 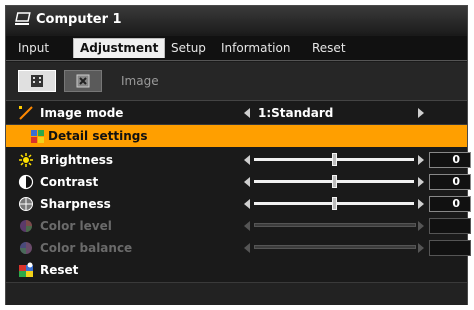 What do you see at coordinates (98, 136) in the screenshot?
I see `detail-settings-label: Detail settings` at bounding box center [98, 136].